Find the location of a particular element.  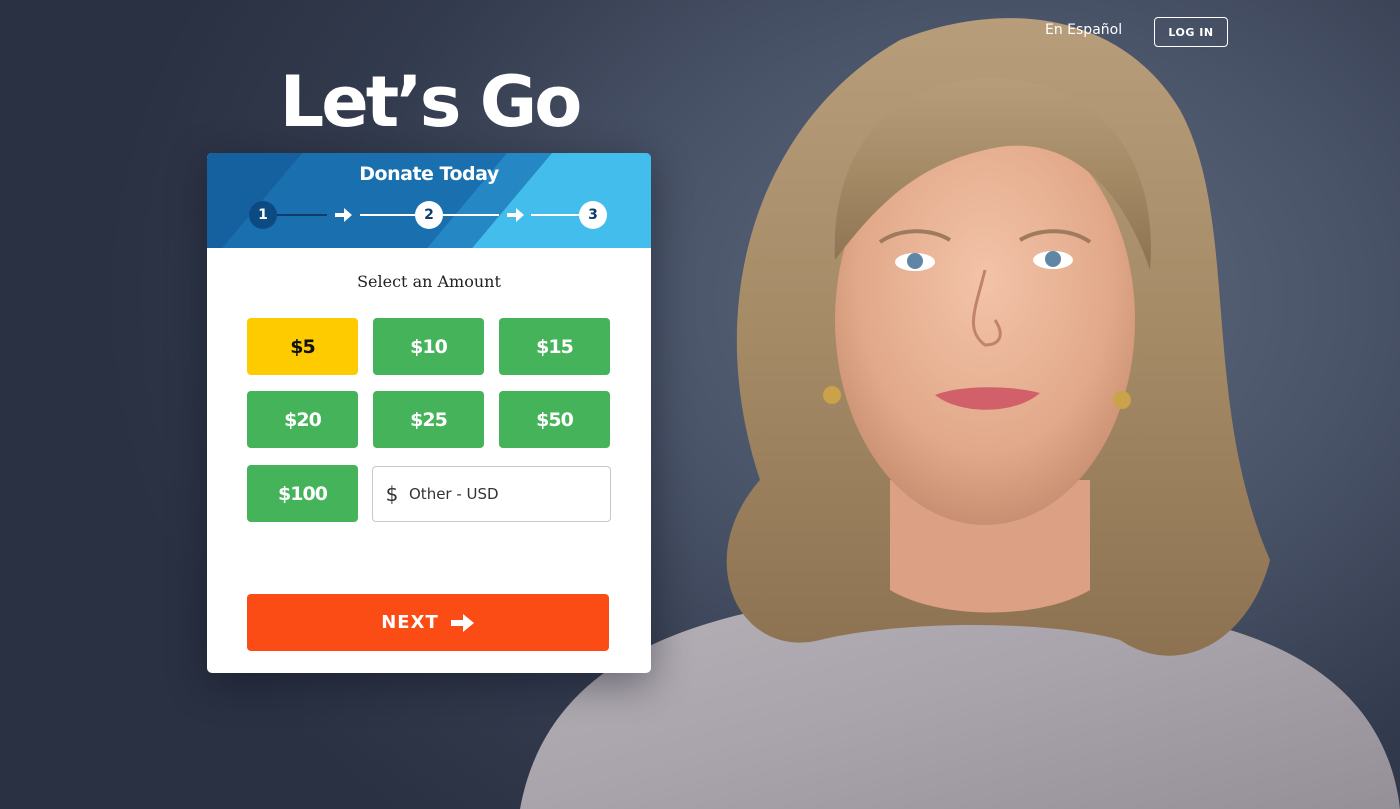

step-2-indicator: 2 is located at coordinates (429, 215).